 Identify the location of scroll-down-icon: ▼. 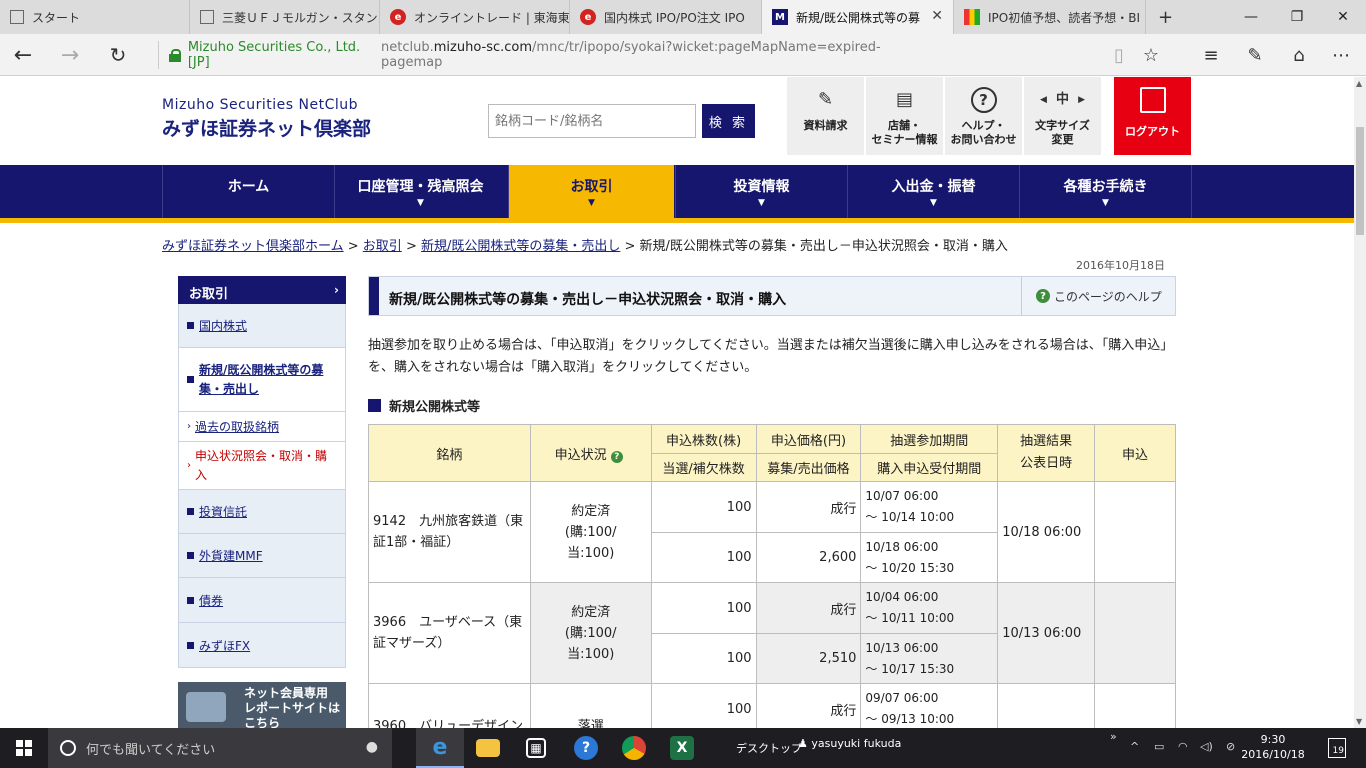
(1359, 721).